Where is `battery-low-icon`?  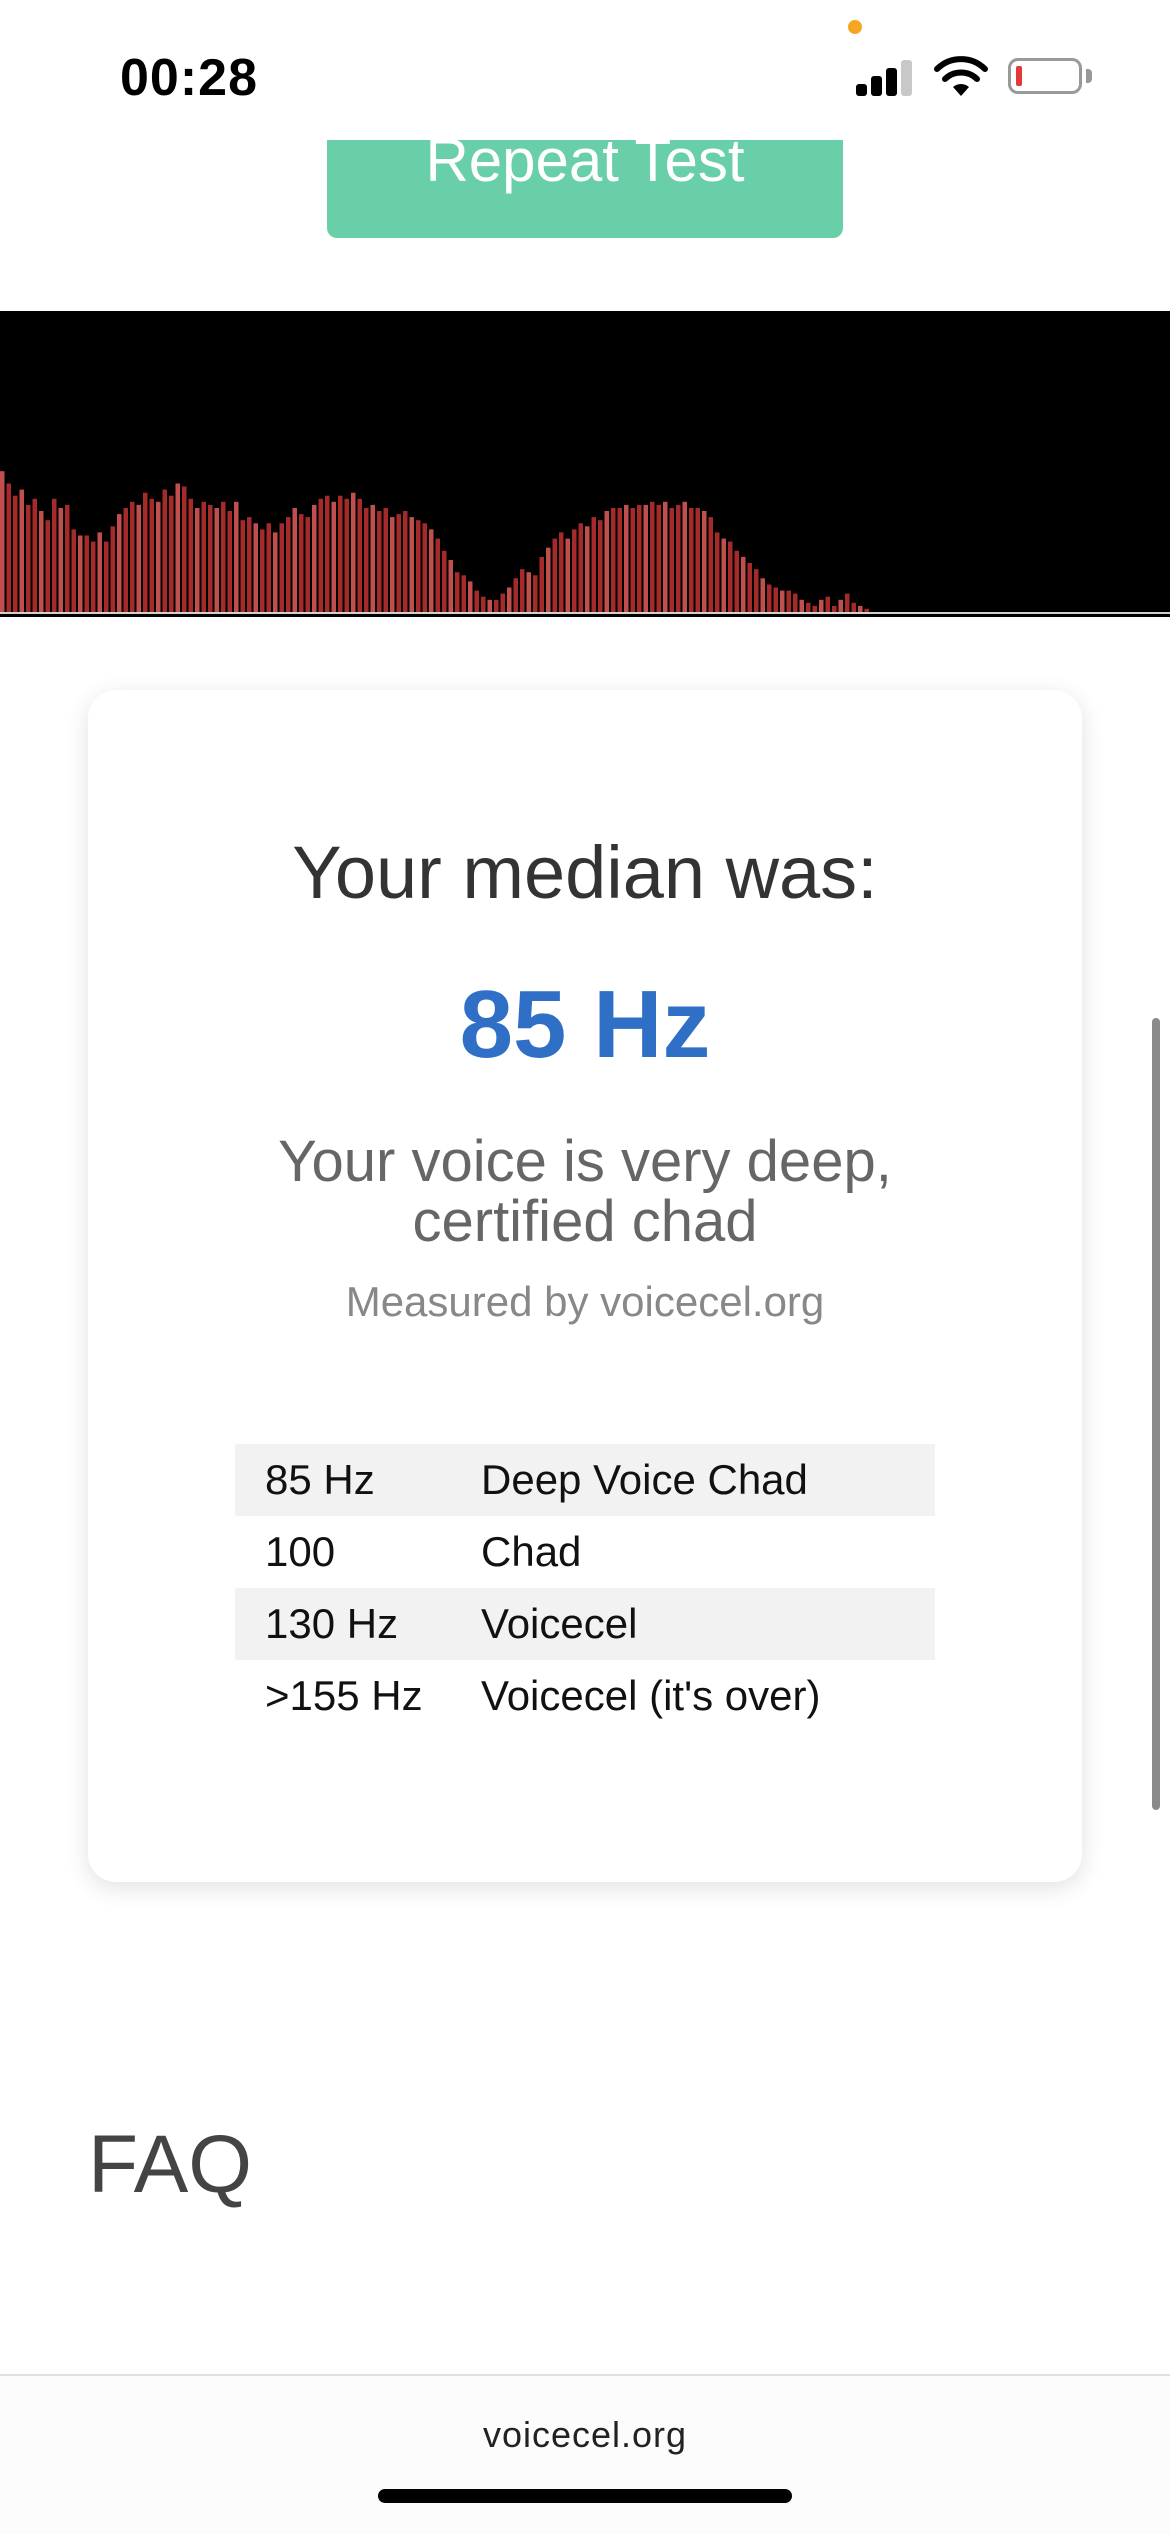 battery-low-icon is located at coordinates (1045, 76).